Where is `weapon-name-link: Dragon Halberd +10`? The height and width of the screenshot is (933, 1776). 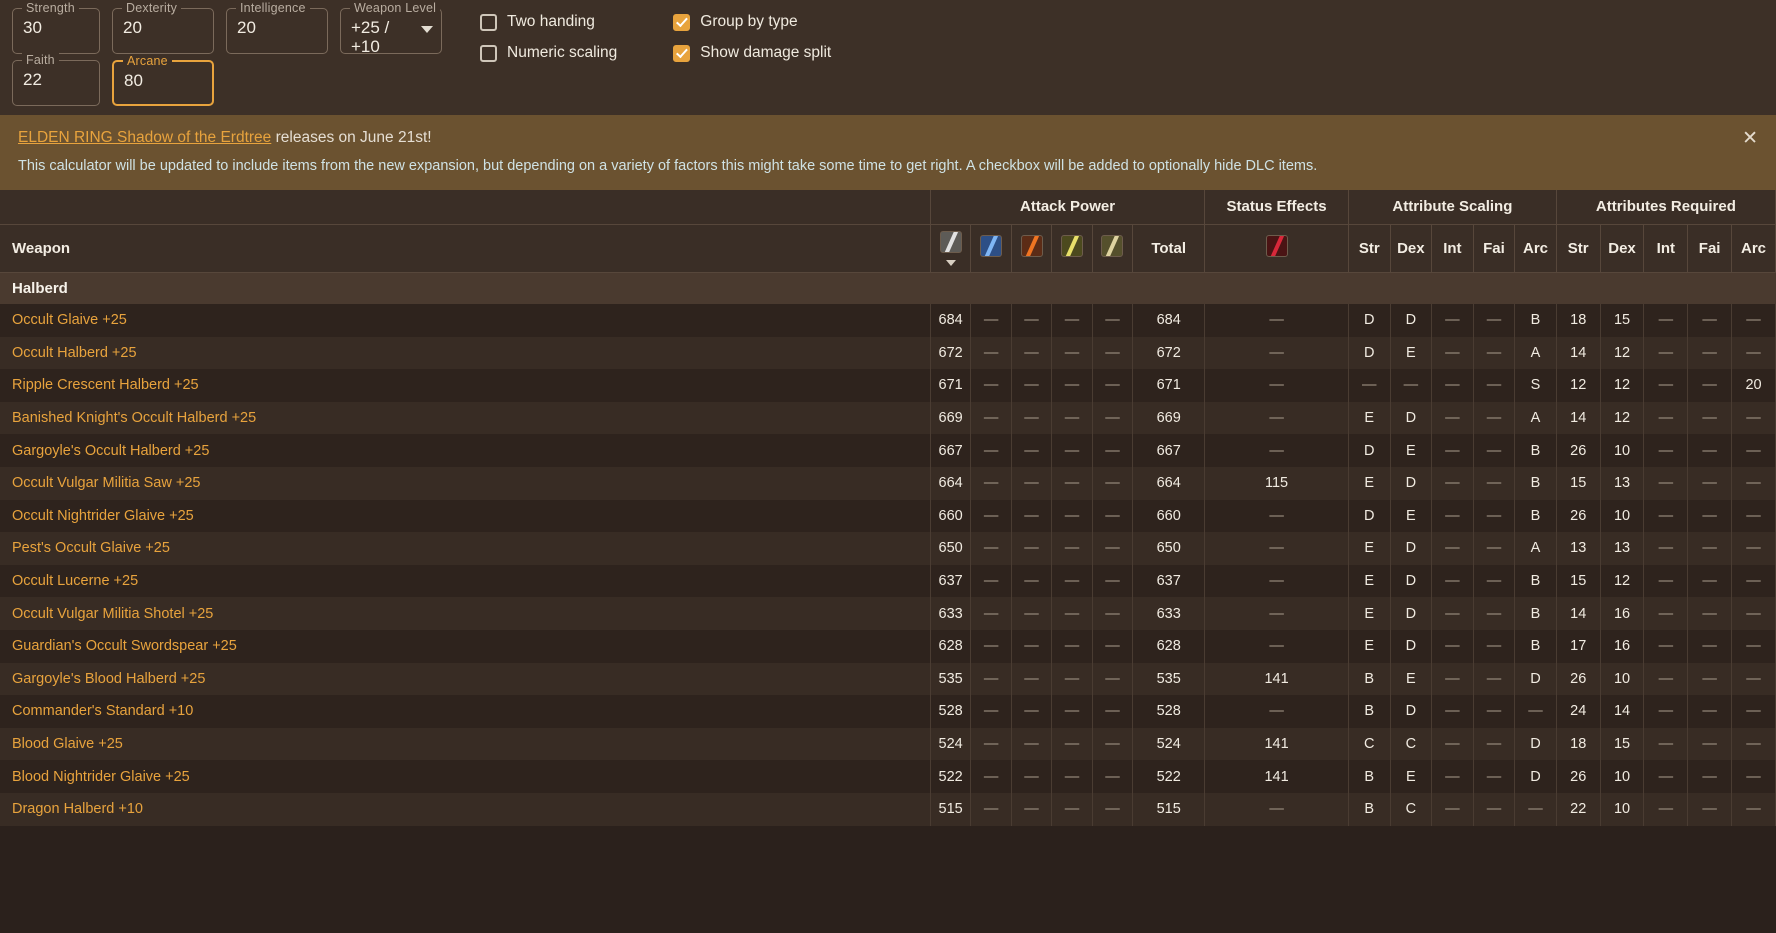 weapon-name-link: Dragon Halberd +10 is located at coordinates (465, 809).